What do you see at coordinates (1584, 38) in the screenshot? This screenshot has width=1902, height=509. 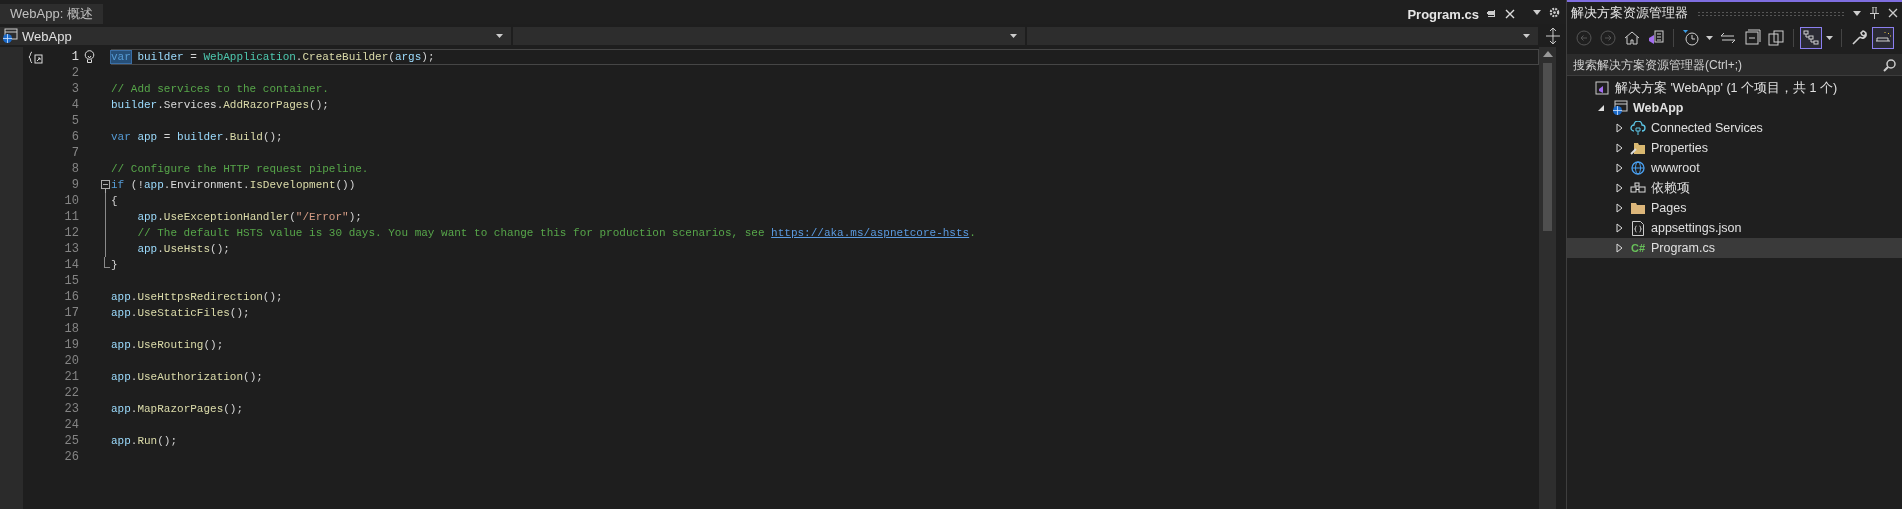 I see `back-icon` at bounding box center [1584, 38].